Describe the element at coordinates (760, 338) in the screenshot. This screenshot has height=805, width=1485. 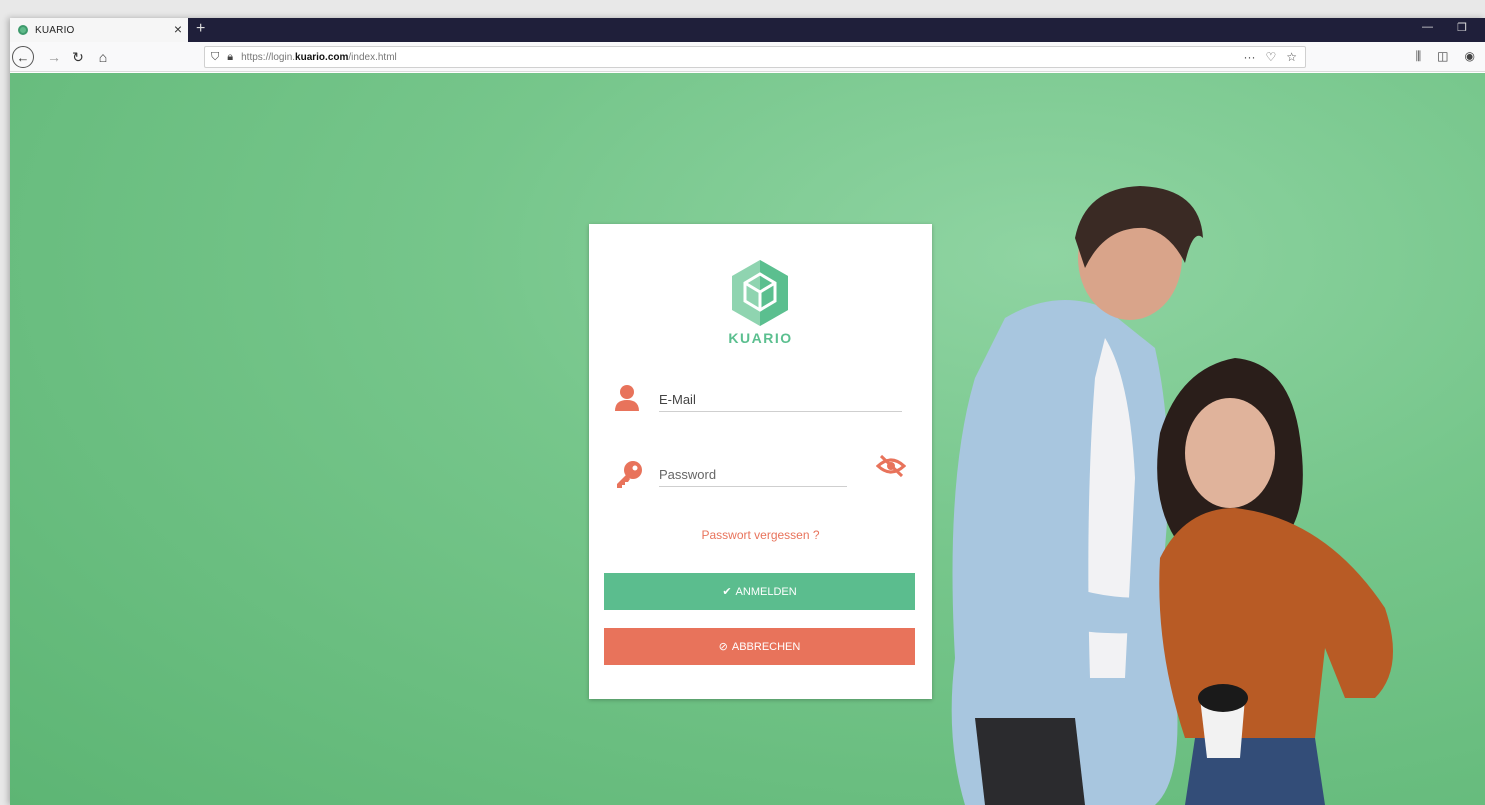
I see `brand-name: KUARIO` at that location.